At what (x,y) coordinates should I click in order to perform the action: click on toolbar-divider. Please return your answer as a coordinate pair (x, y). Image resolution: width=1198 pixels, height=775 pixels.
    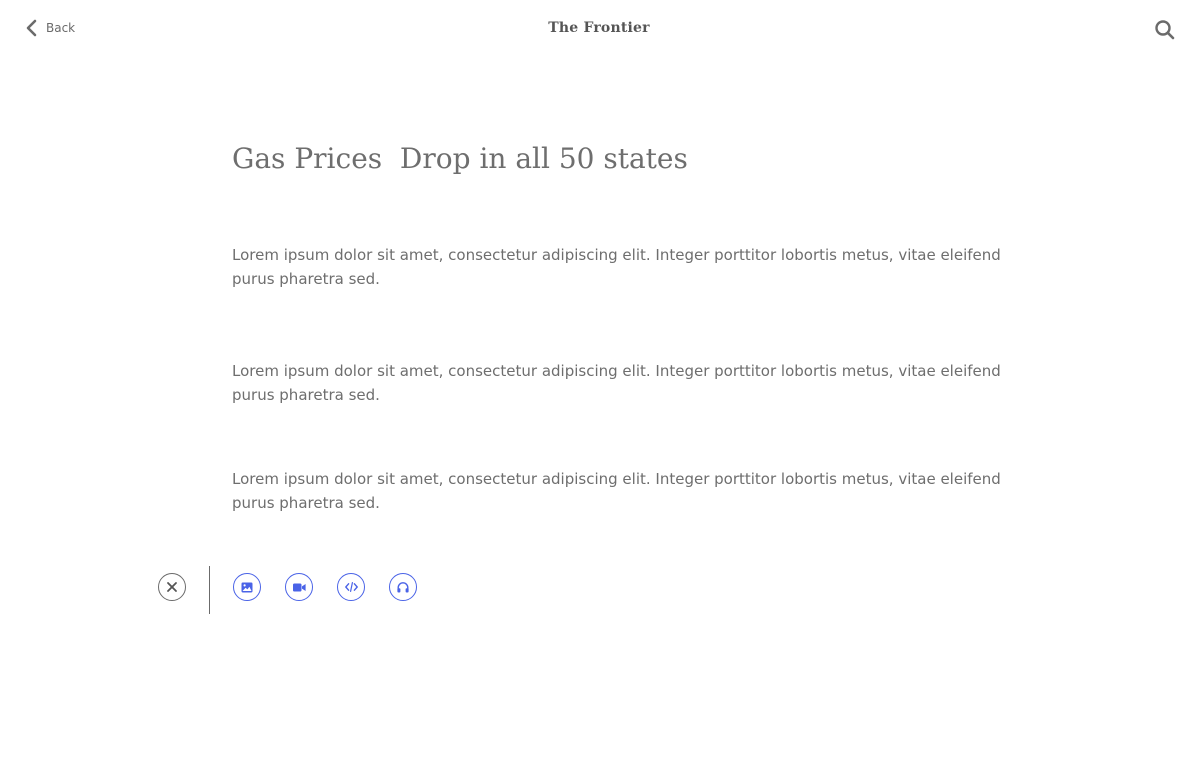
    Looking at the image, I should click on (209, 590).